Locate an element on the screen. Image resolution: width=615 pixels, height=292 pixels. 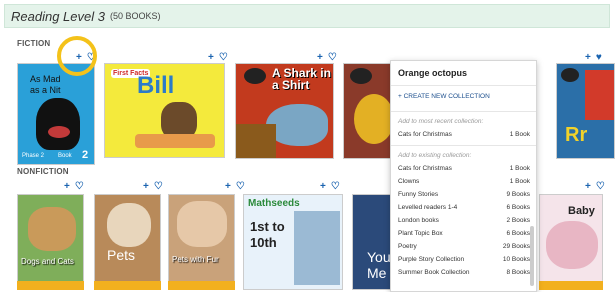
collection-name: Purple Story Collection is located at coordinates (431, 259).